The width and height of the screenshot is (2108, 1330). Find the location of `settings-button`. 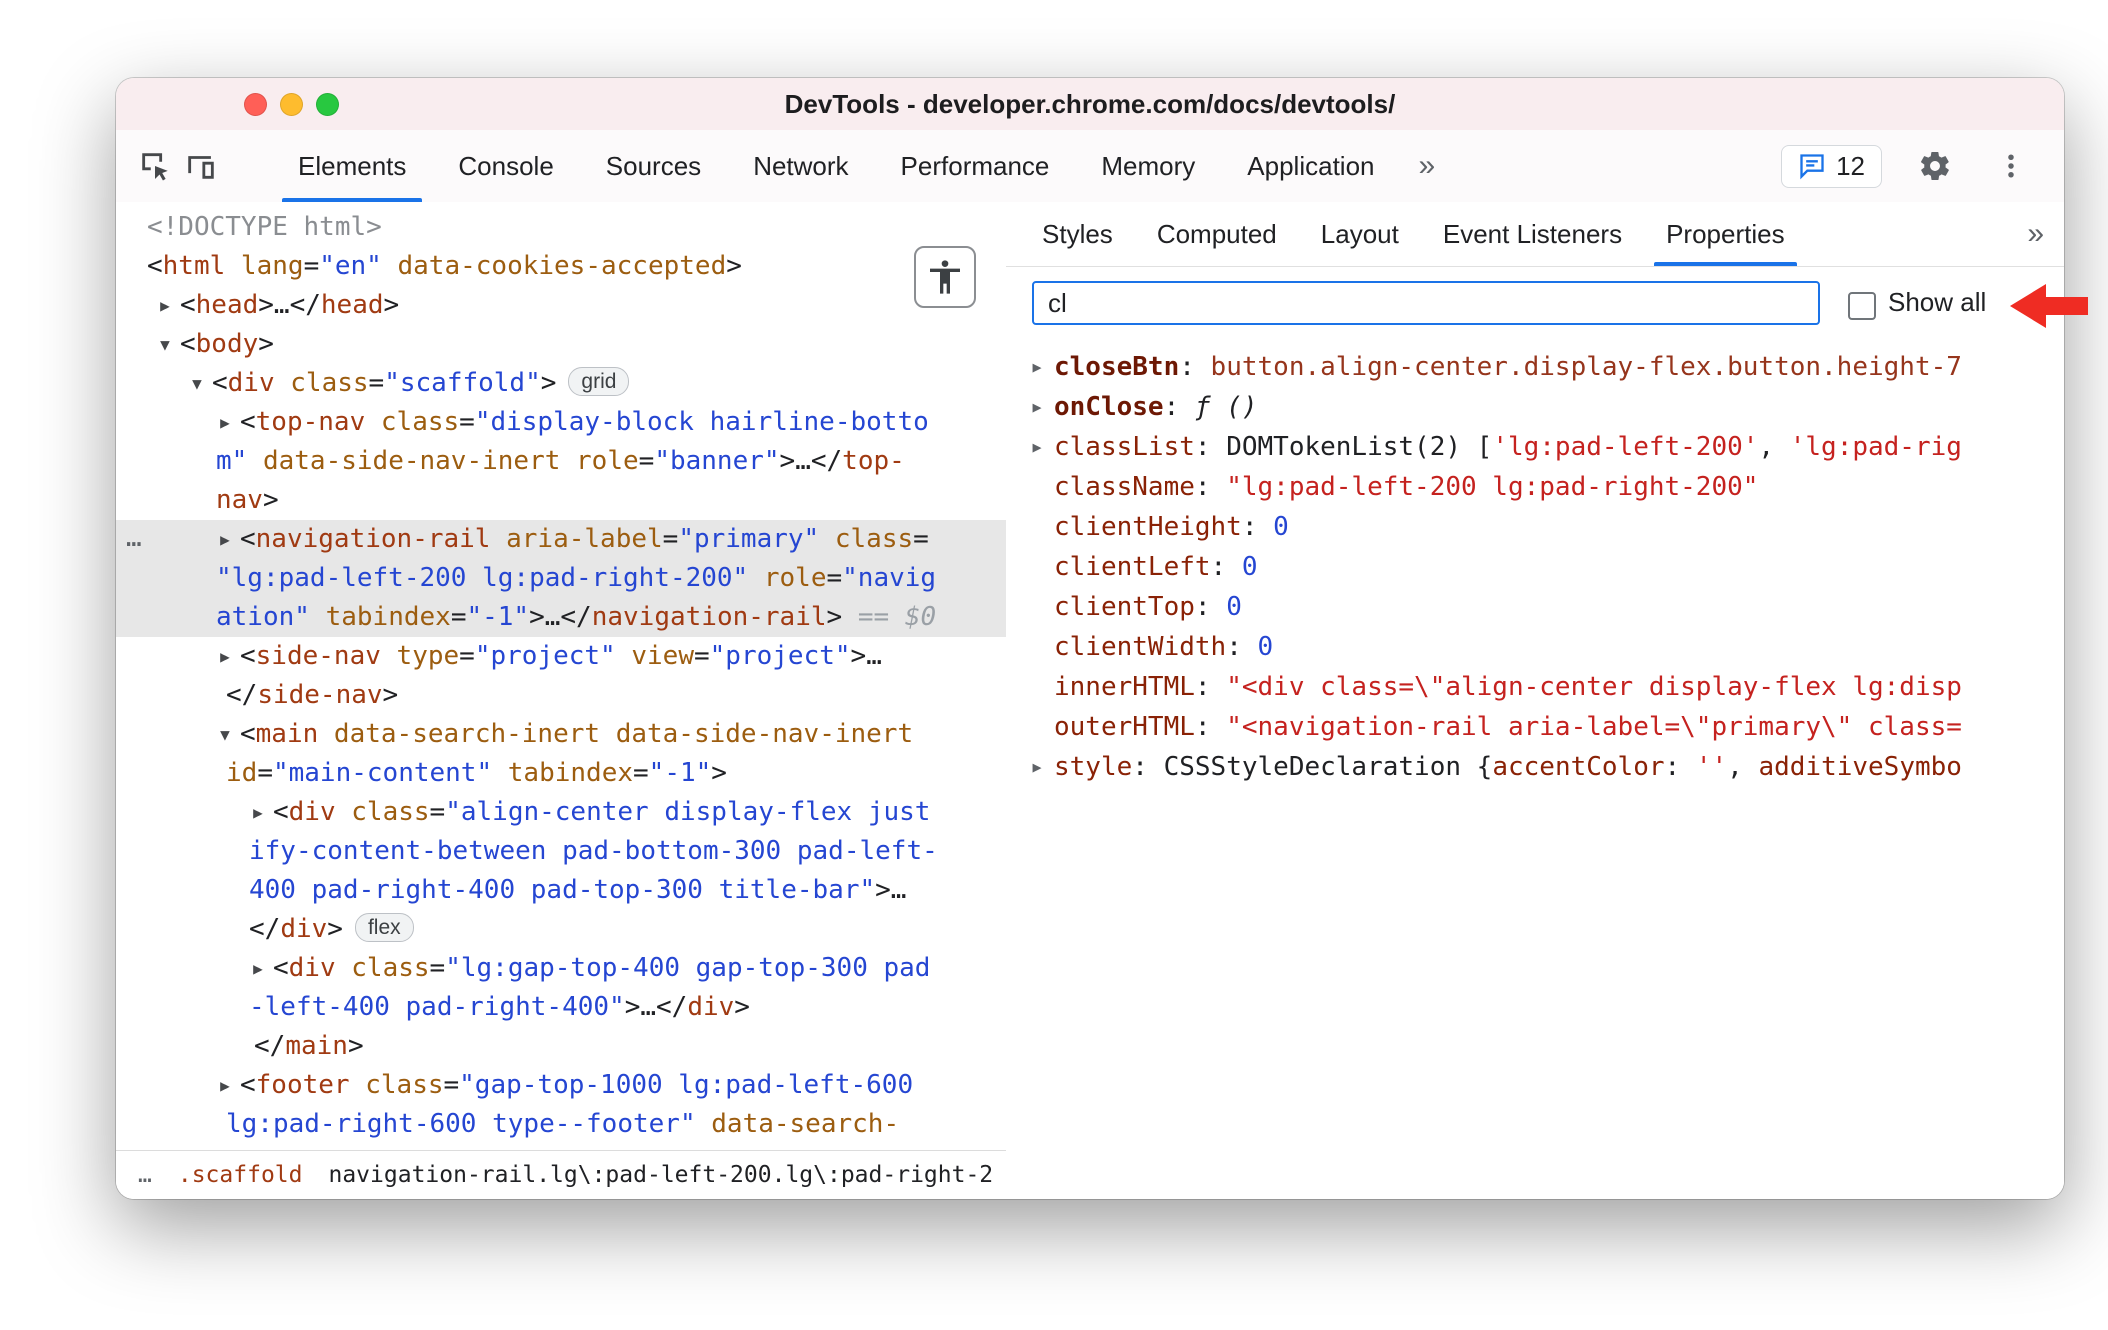

settings-button is located at coordinates (1935, 166).